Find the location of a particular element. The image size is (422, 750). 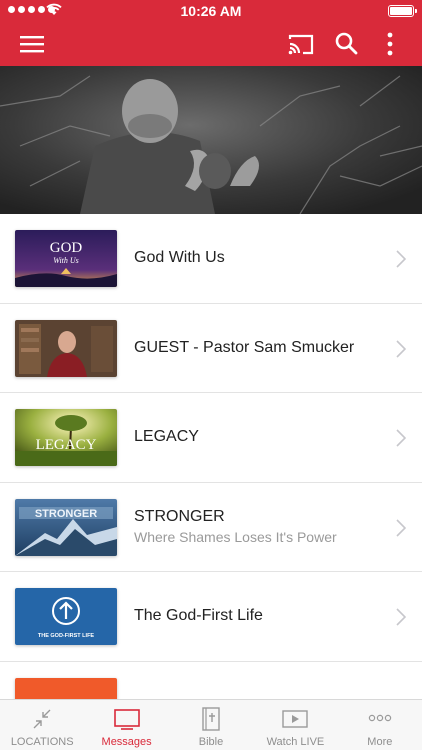

message-thumbnail: STRONGER is located at coordinates (66, 527).